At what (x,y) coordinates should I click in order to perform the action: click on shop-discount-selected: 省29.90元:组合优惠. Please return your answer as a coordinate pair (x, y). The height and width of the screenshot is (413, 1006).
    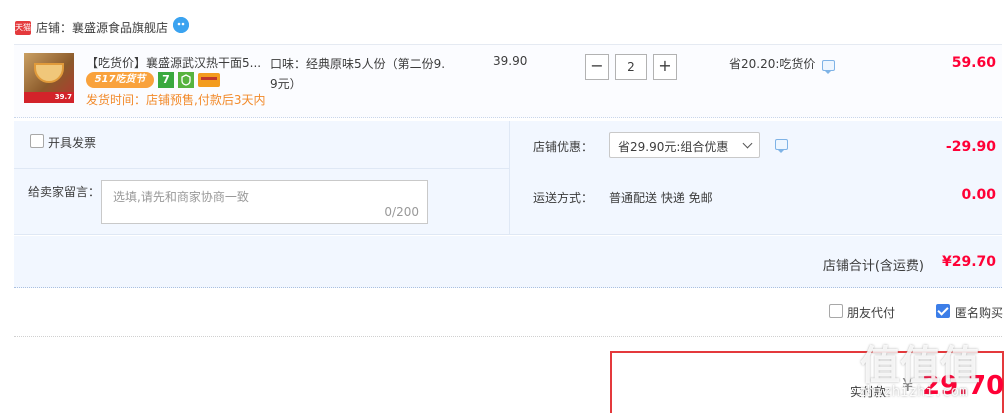
    Looking at the image, I should click on (673, 147).